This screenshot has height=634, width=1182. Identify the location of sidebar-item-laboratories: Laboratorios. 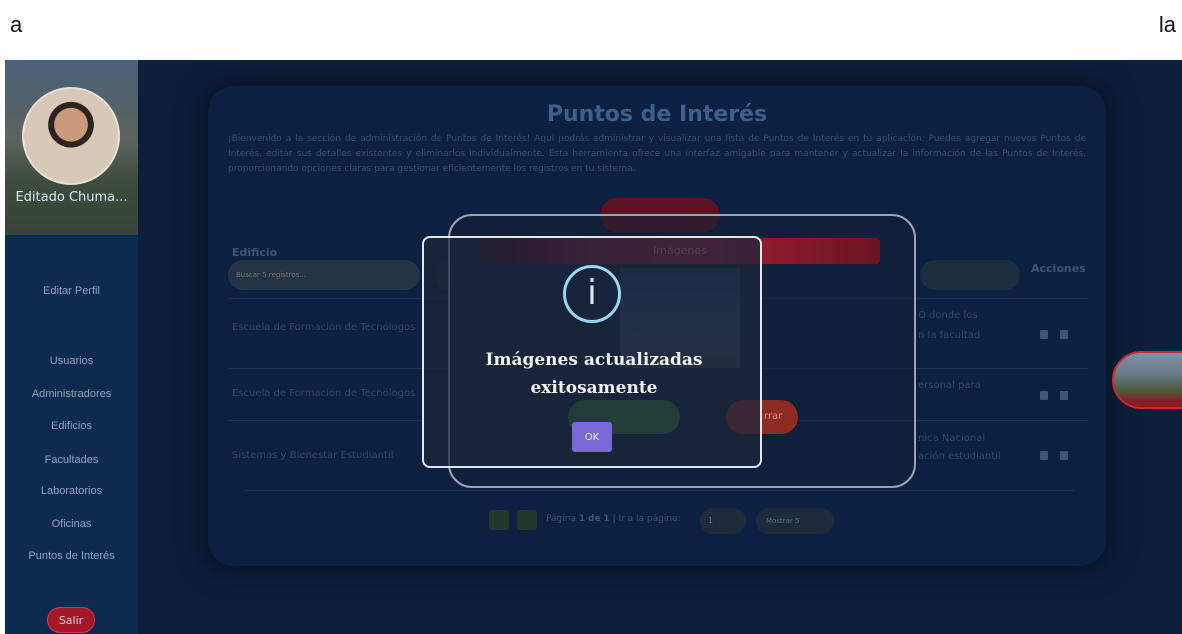
(71, 491).